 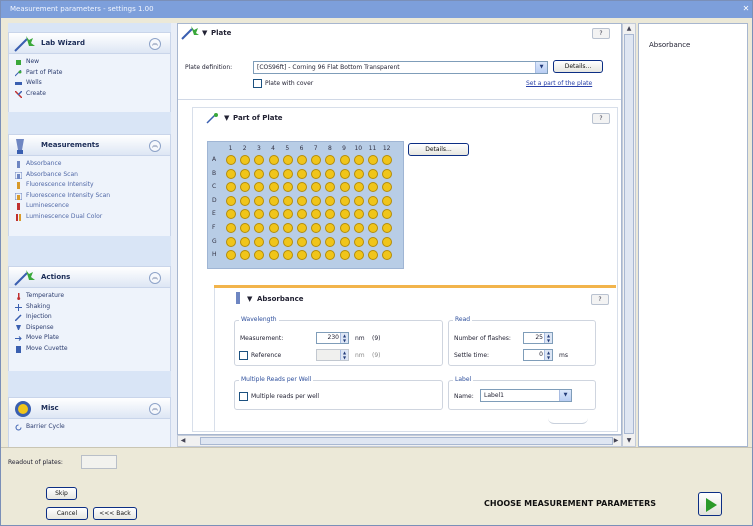 I want to click on sidebar-item-new: New, so click(x=91, y=62).